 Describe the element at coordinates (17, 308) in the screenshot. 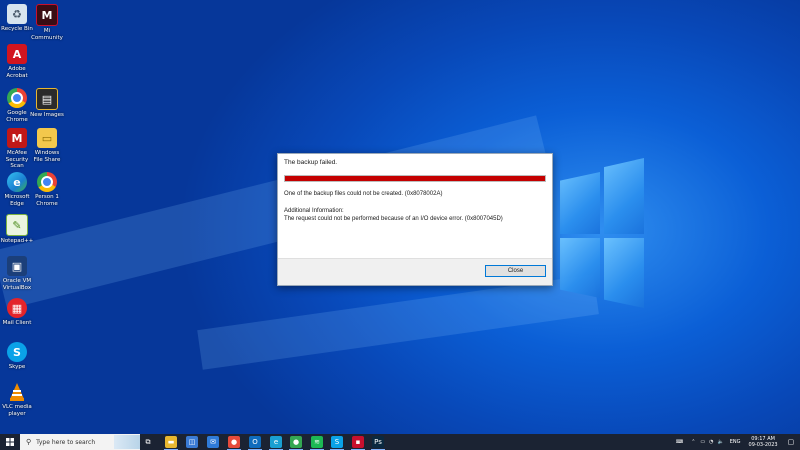

I see `mail-icon: ▦` at that location.